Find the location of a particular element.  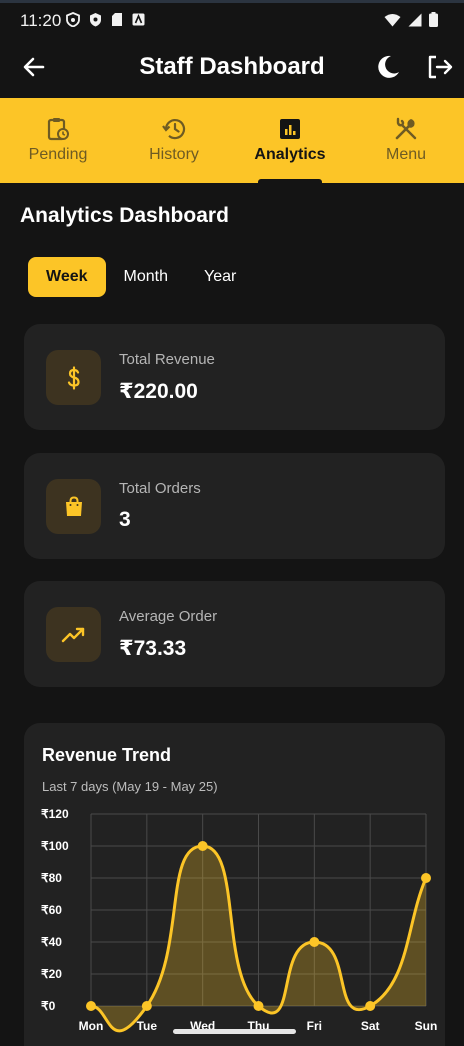

period-week-button: Week is located at coordinates (67, 277).